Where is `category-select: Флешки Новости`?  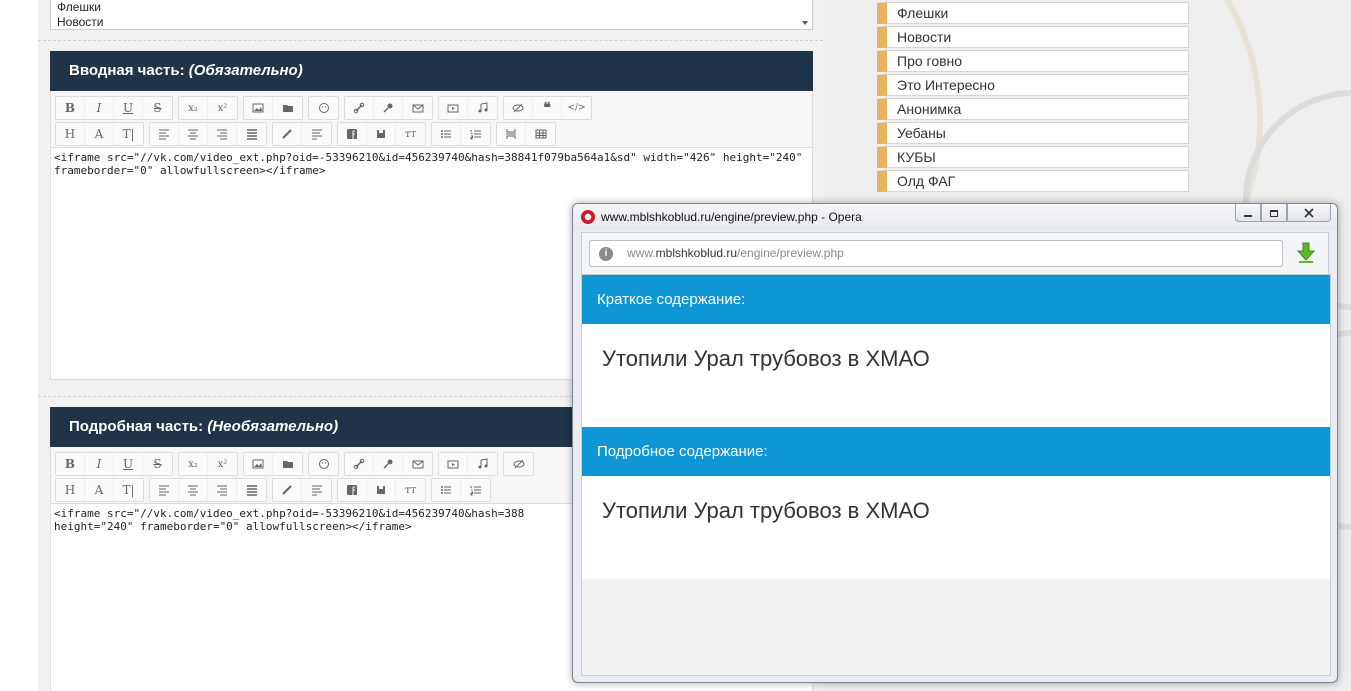
category-select: Флешки Новости is located at coordinates (431, 15).